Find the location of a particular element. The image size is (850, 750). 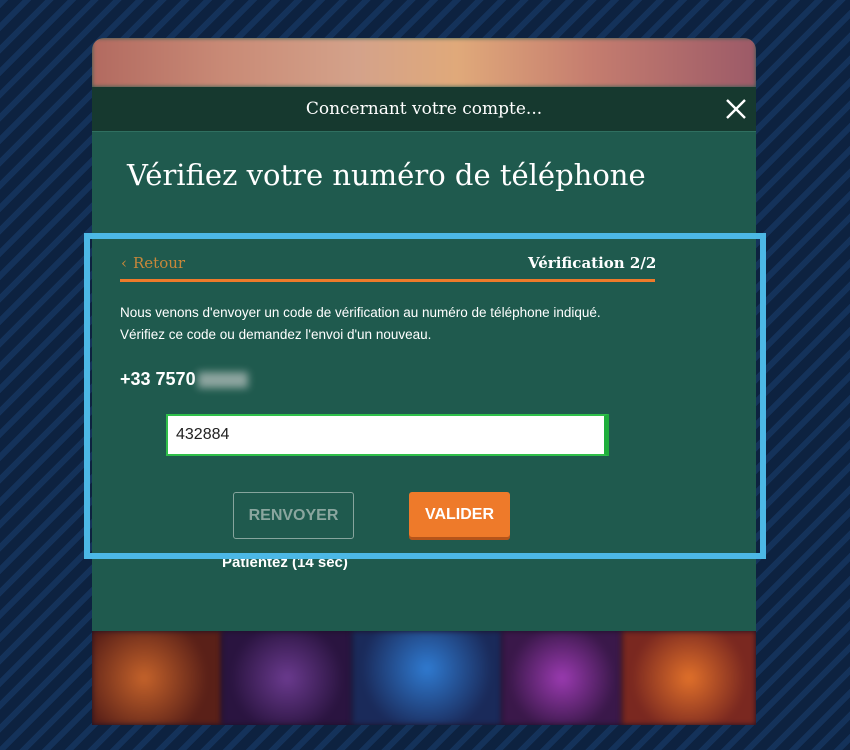

resend-button: RENVOYER is located at coordinates (293, 515).